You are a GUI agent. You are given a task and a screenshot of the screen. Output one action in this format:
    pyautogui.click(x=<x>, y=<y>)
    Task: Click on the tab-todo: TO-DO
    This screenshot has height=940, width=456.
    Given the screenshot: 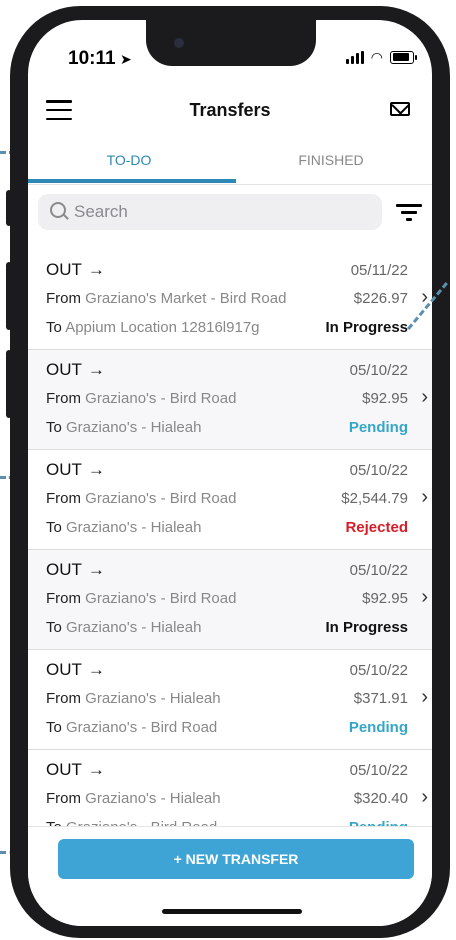 What is the action you would take?
    pyautogui.click(x=129, y=163)
    